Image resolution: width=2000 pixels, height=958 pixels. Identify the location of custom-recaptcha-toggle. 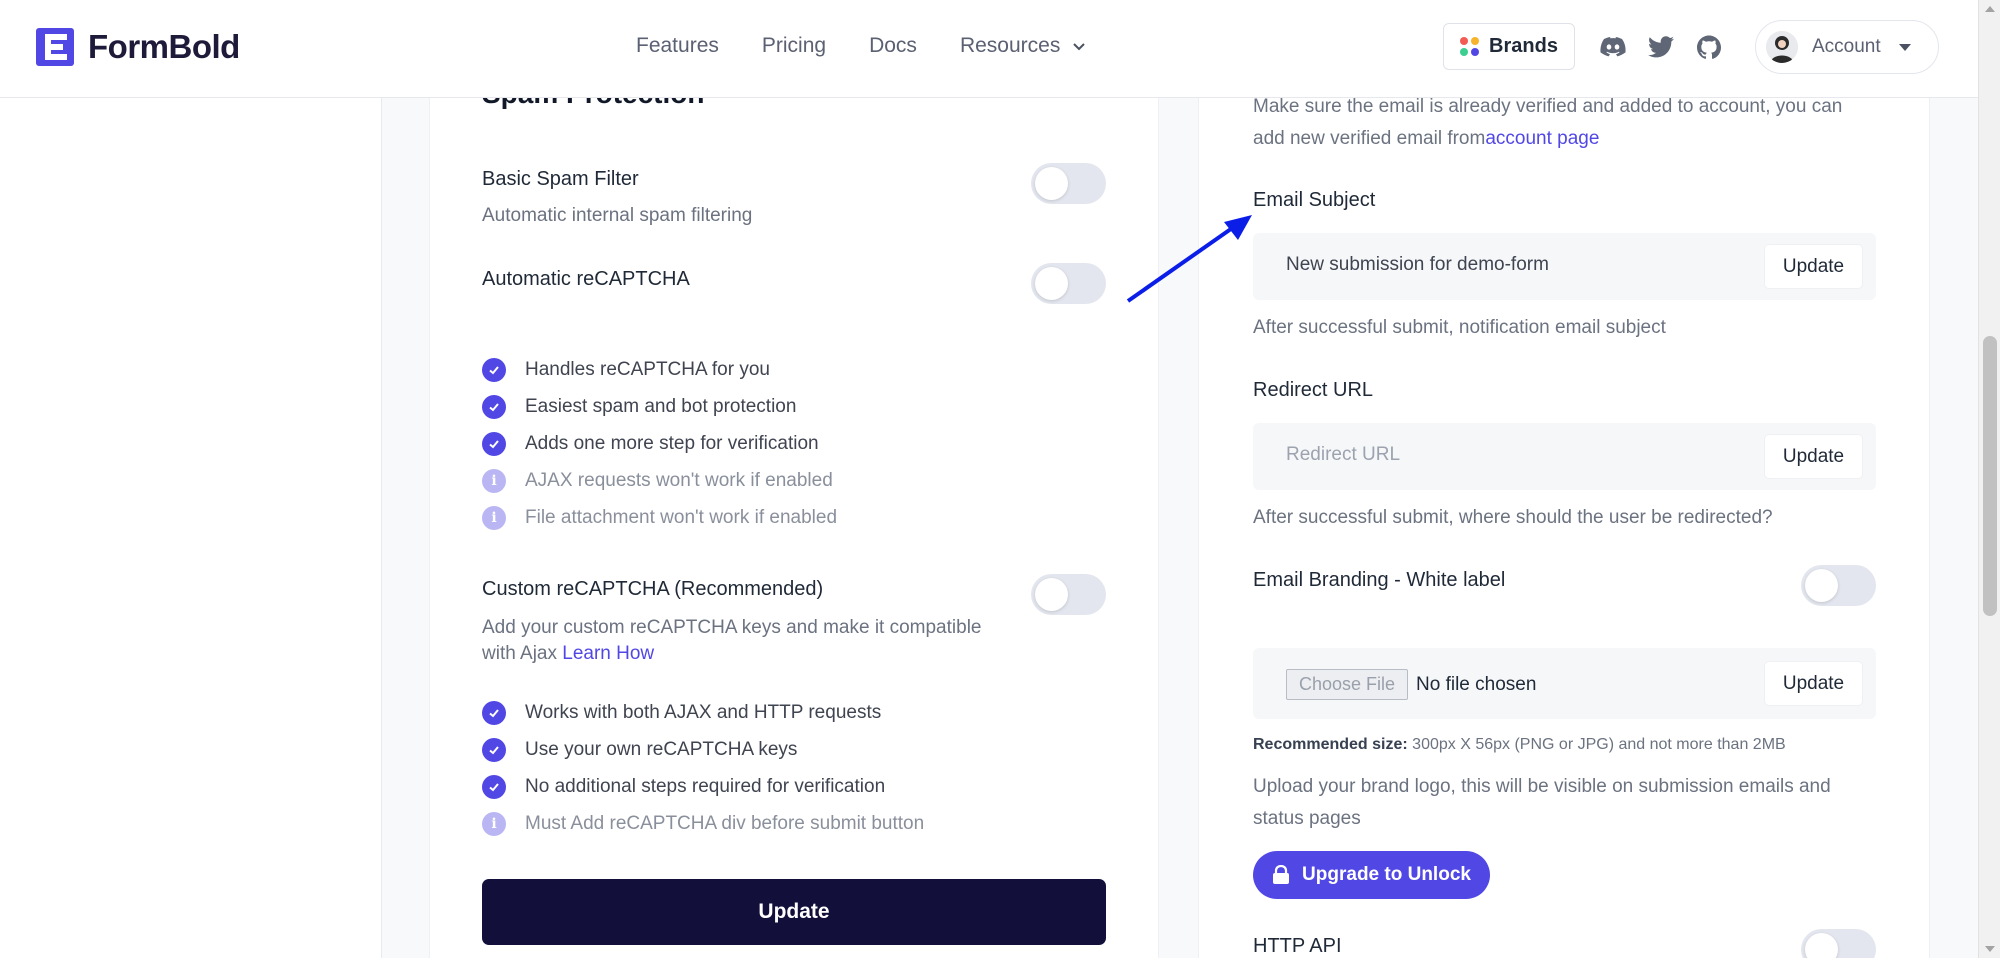
(1068, 594).